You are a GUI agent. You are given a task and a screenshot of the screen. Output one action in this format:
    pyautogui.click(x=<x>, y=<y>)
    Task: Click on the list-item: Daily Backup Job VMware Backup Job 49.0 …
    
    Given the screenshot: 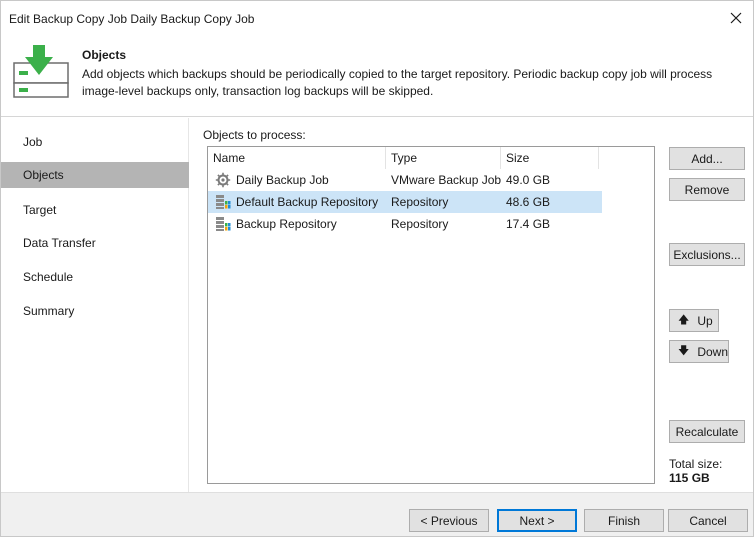 What is the action you would take?
    pyautogui.click(x=405, y=180)
    